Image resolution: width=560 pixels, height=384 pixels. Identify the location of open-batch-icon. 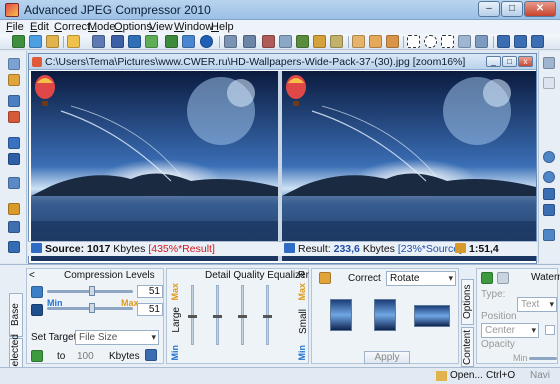
(35, 41).